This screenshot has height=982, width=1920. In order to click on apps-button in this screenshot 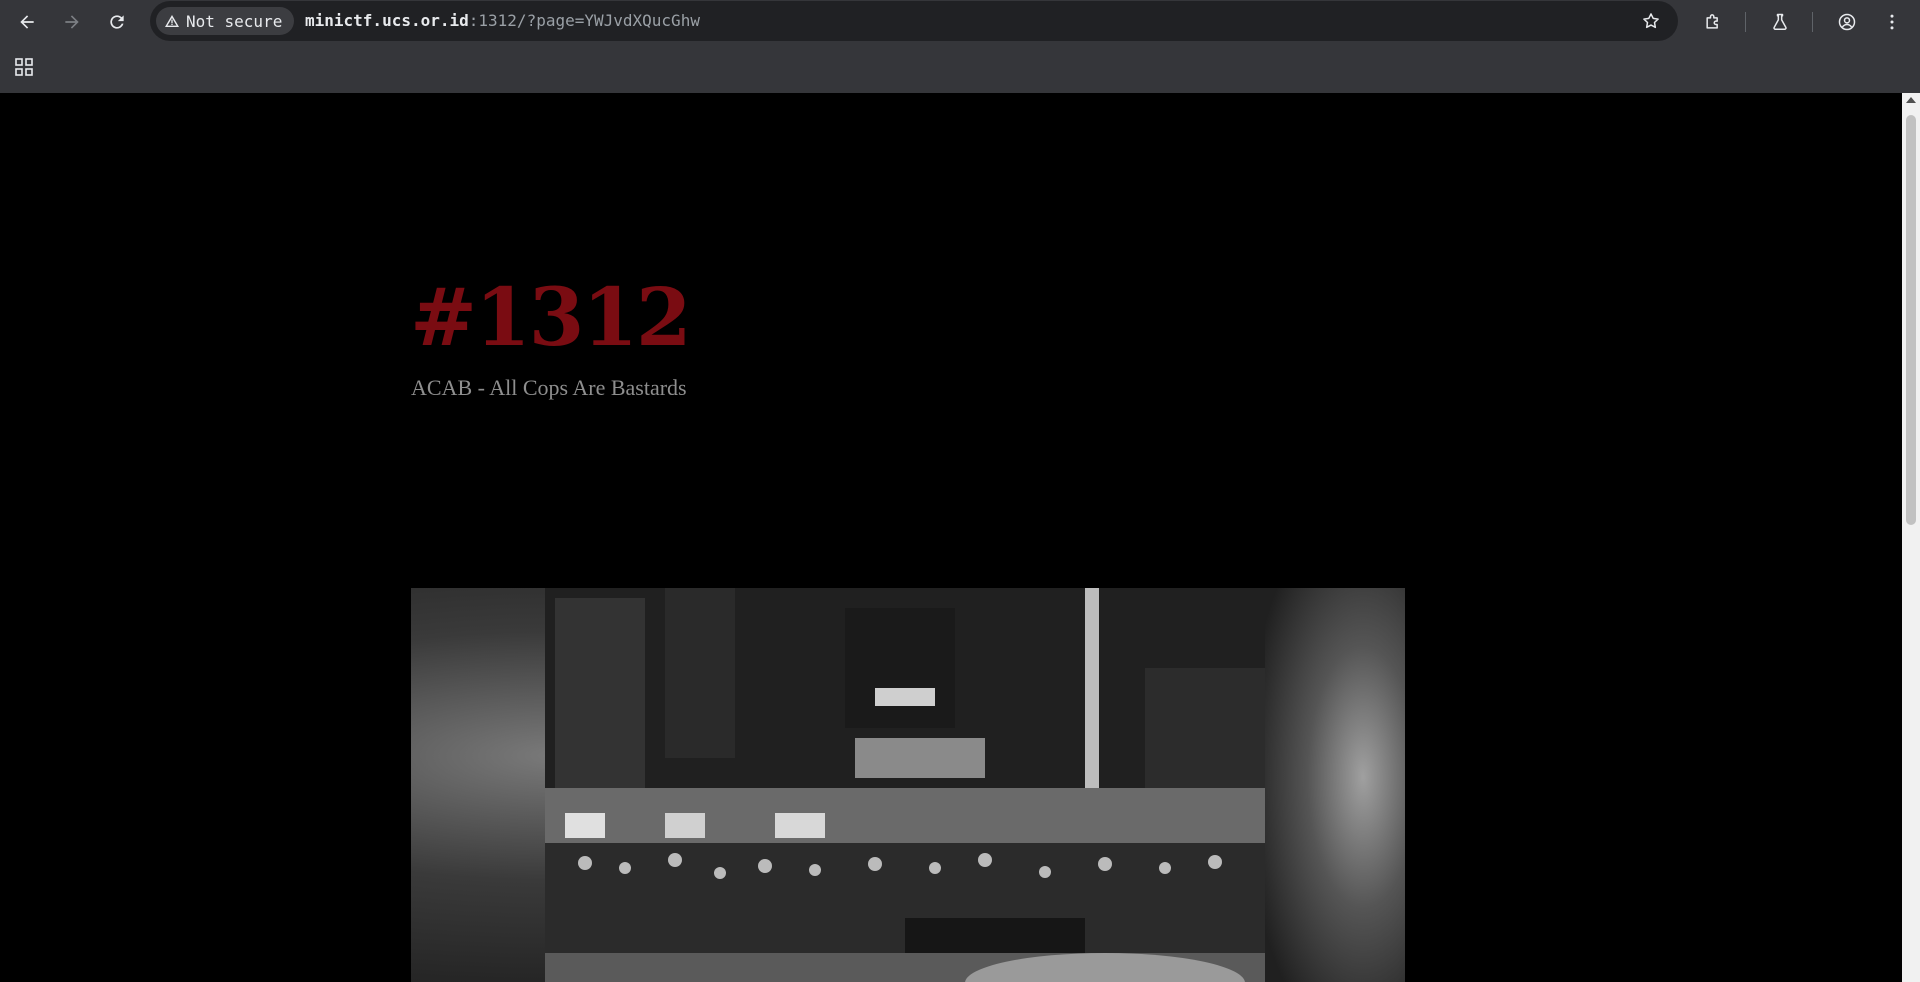, I will do `click(24, 67)`.